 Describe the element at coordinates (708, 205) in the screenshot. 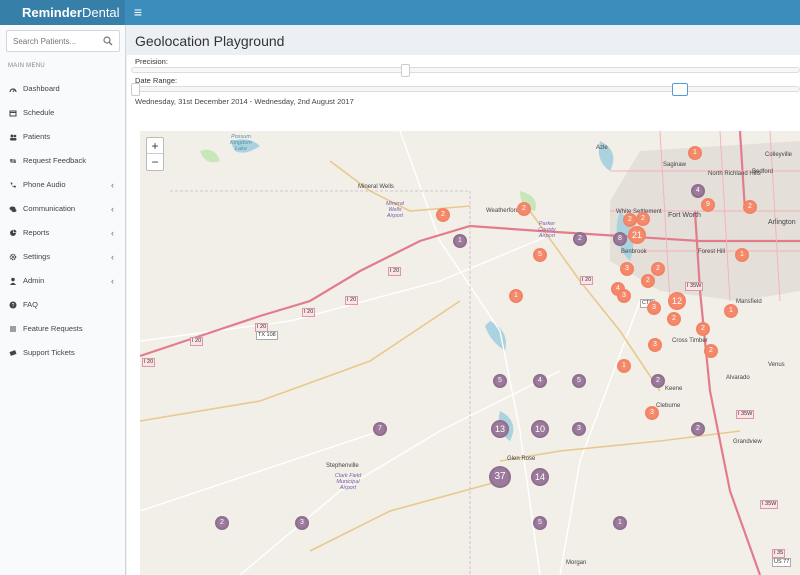

I see `marker-cluster: 9` at that location.